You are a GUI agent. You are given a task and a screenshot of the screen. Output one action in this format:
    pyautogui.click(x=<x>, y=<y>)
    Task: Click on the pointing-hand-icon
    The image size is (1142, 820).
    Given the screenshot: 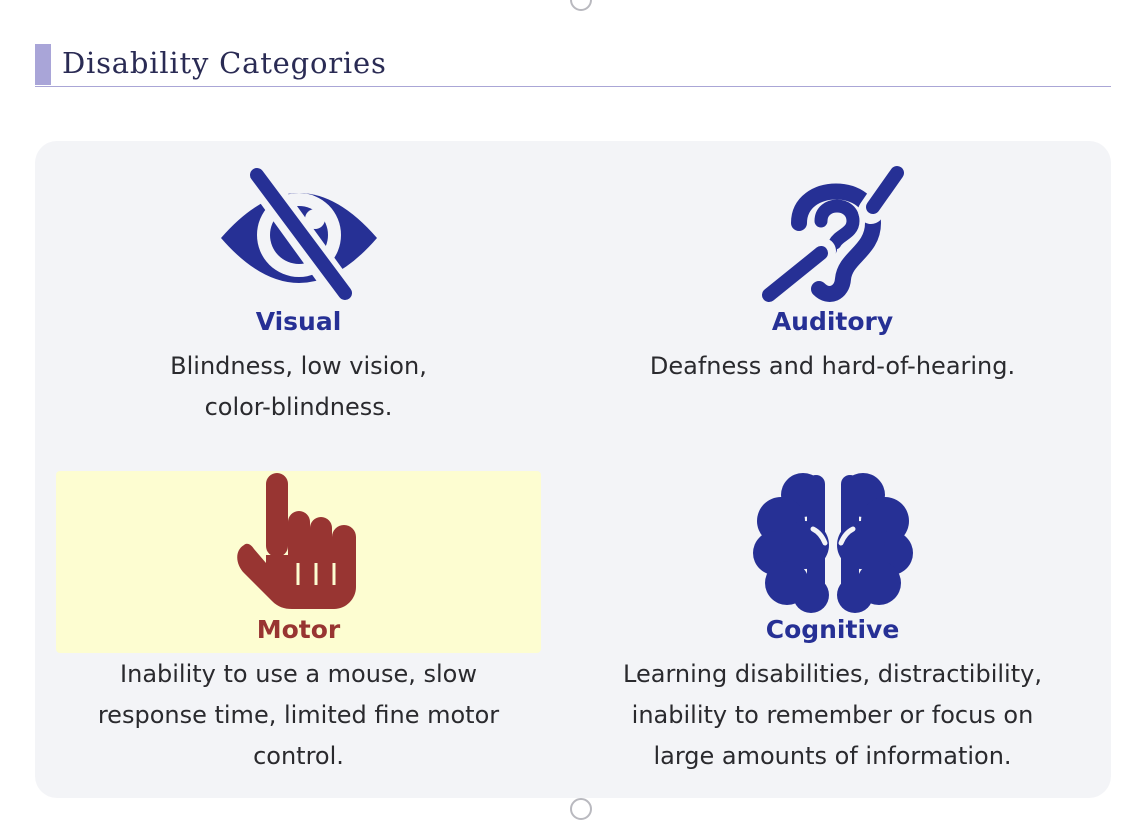 What is the action you would take?
    pyautogui.click(x=296, y=541)
    